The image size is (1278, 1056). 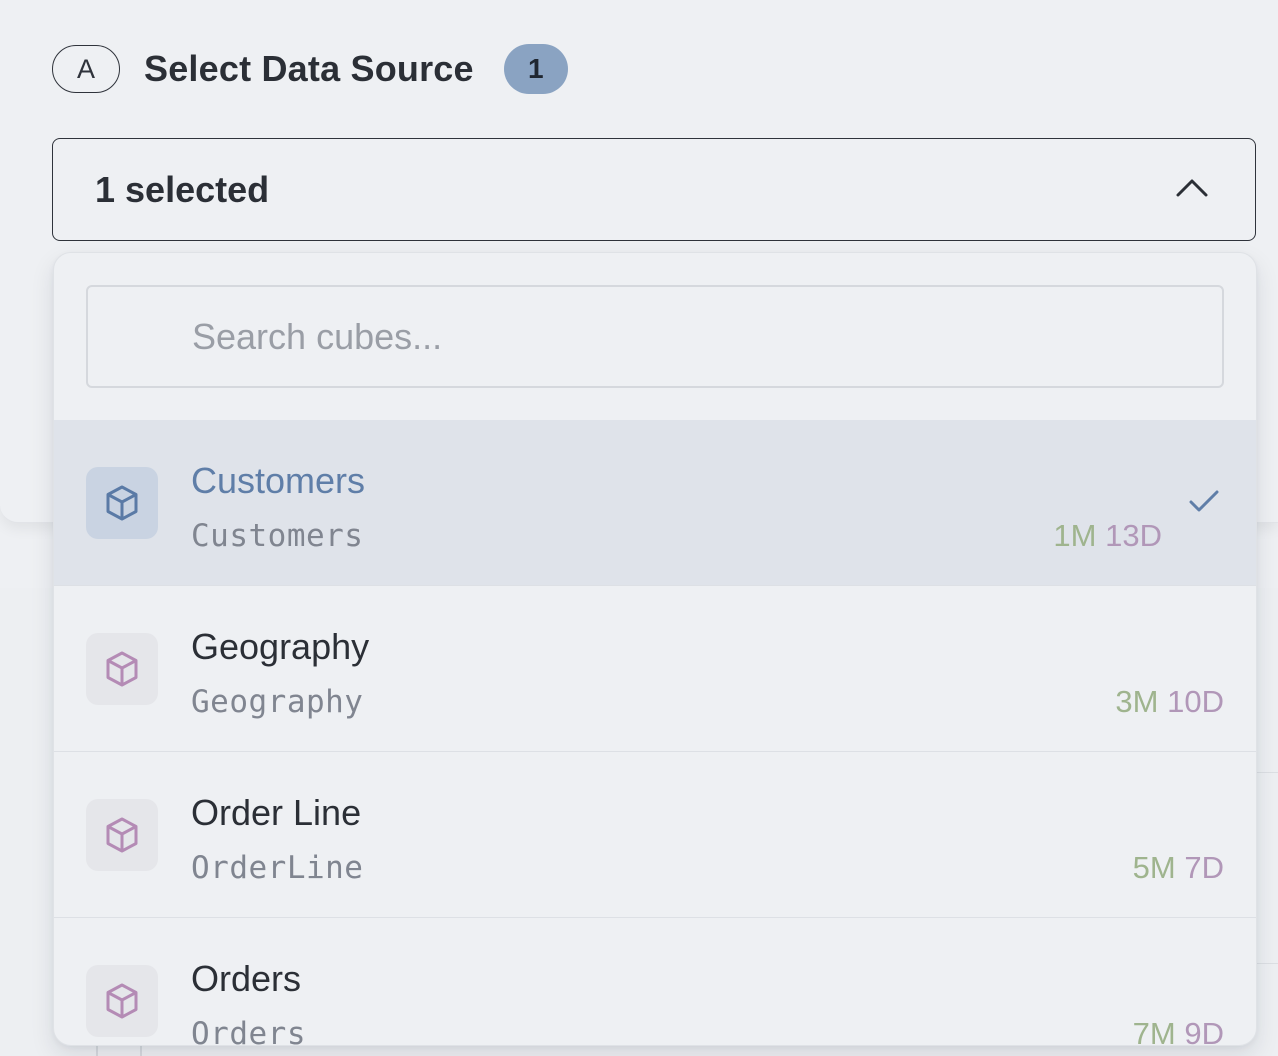 I want to click on check-icon, so click(x=1204, y=501).